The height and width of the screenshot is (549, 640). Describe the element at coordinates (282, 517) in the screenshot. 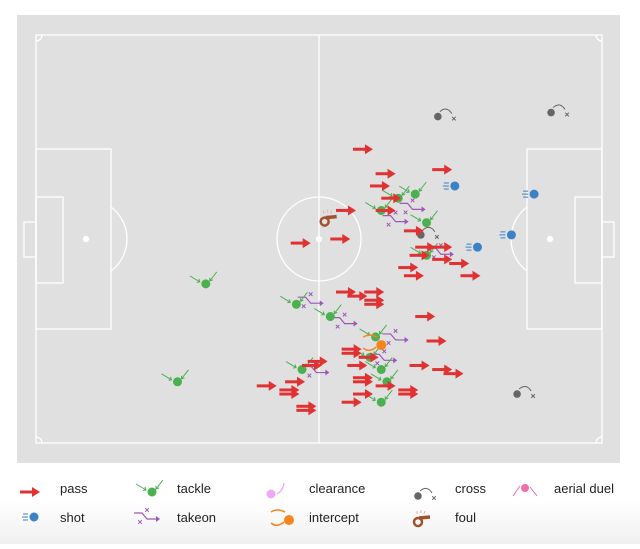

I see `intercept-icon` at that location.